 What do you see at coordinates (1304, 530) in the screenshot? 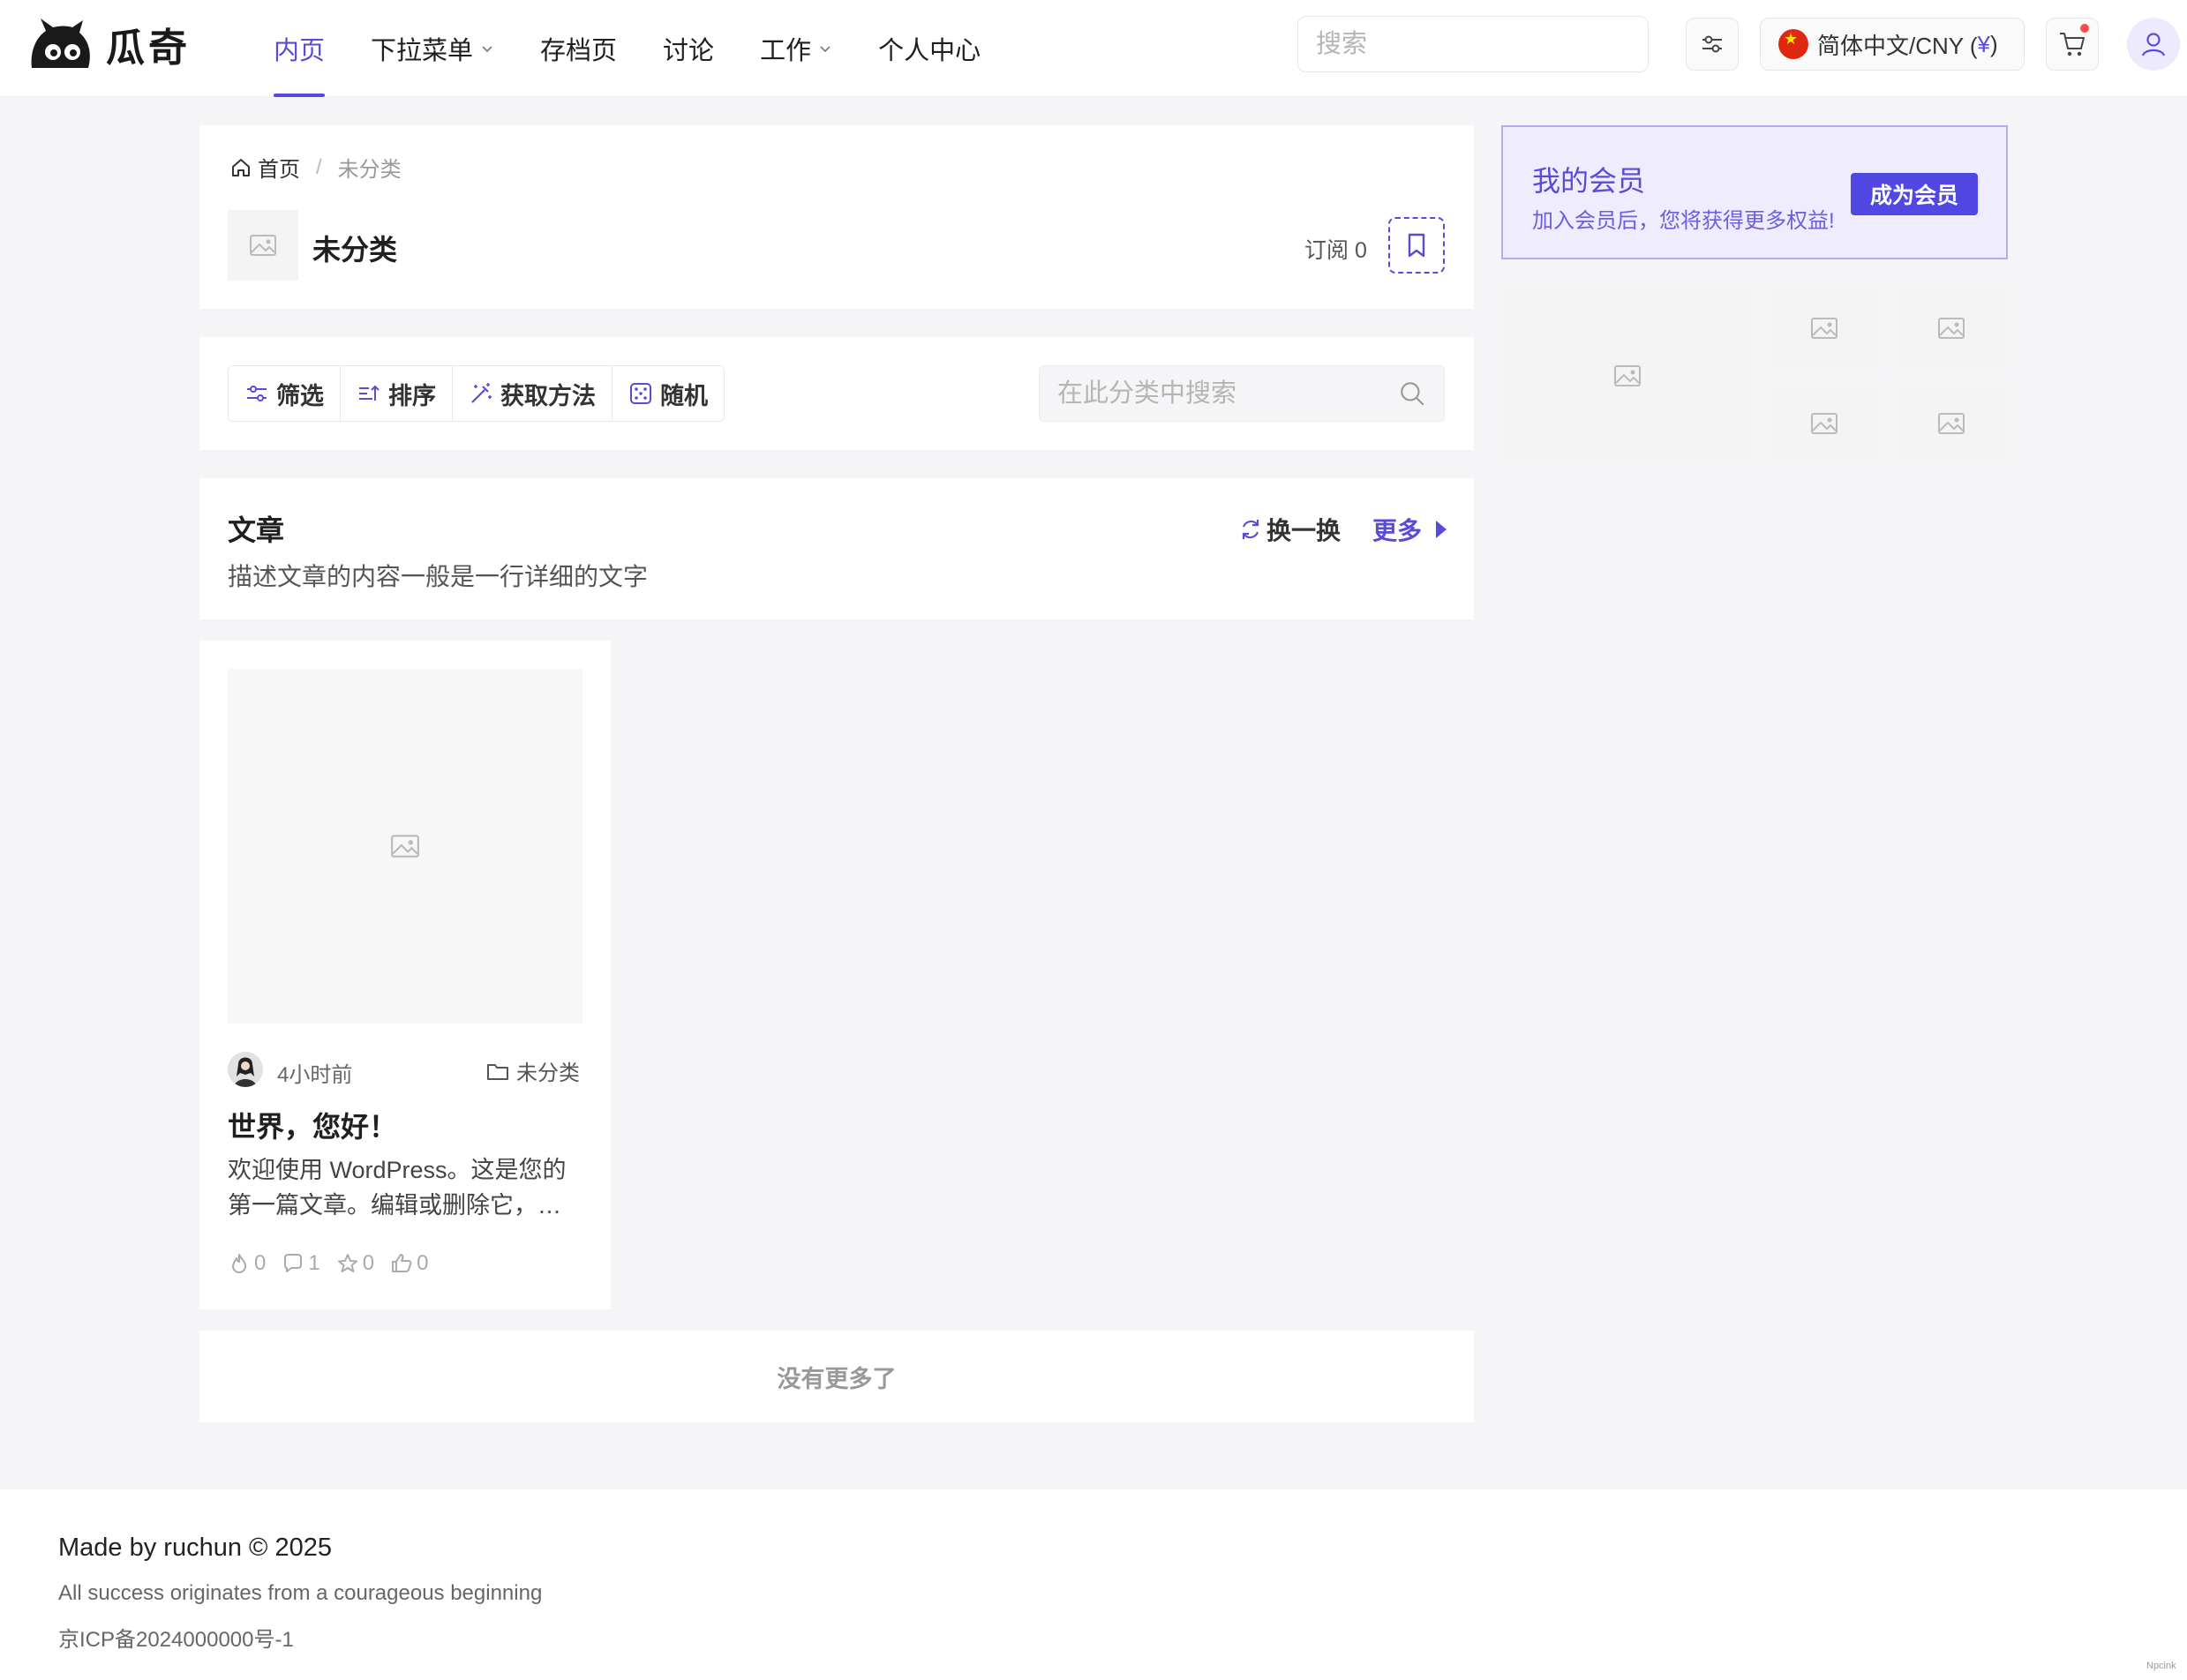
I see `refresh-label: 换一换` at bounding box center [1304, 530].